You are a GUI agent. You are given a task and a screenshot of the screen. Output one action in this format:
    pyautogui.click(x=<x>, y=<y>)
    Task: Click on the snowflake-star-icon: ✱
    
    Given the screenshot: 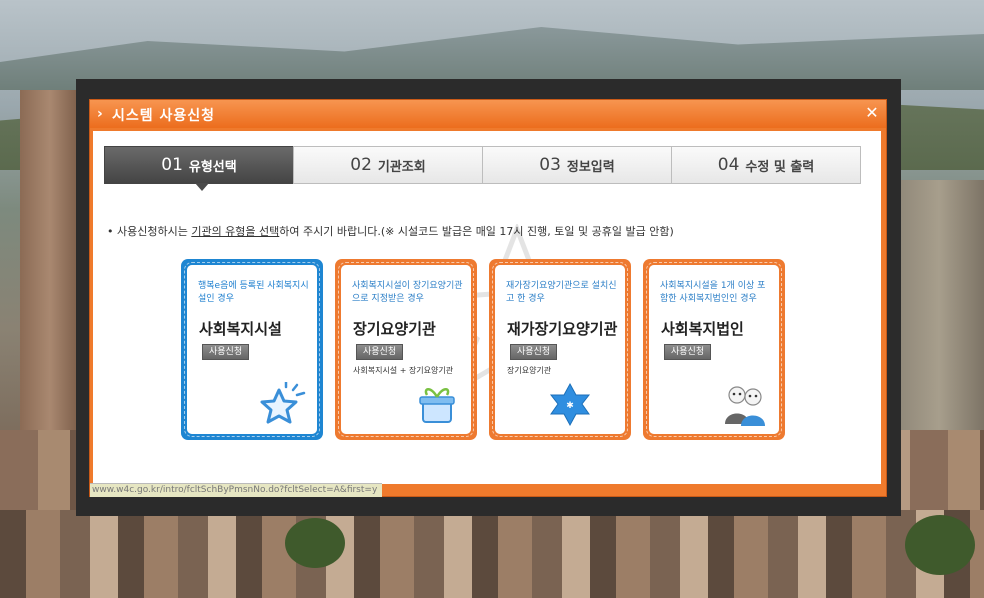 What is the action you would take?
    pyautogui.click(x=570, y=404)
    